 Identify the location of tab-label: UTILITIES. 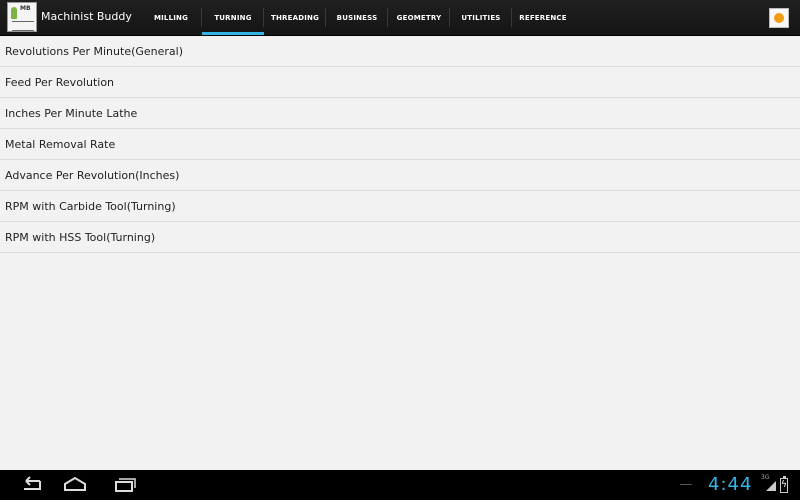
(481, 17).